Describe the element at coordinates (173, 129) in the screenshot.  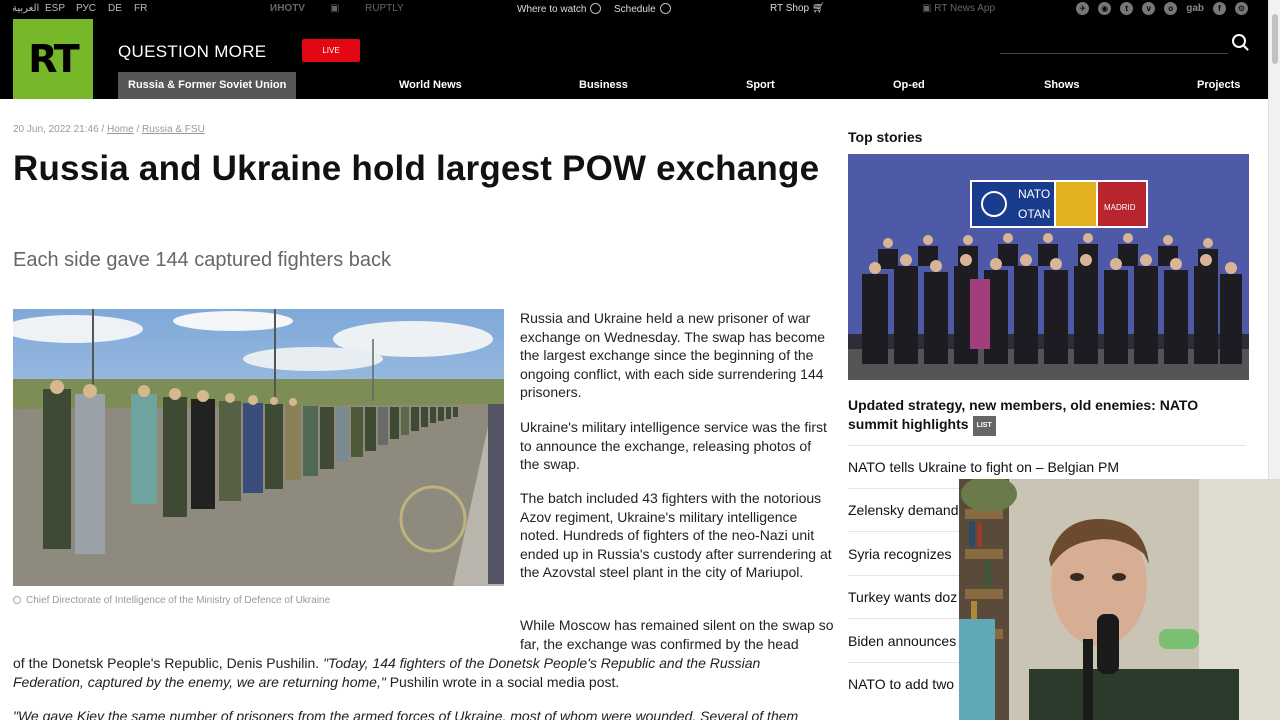
I see `breadcrumb-section: Russia & FSU` at that location.